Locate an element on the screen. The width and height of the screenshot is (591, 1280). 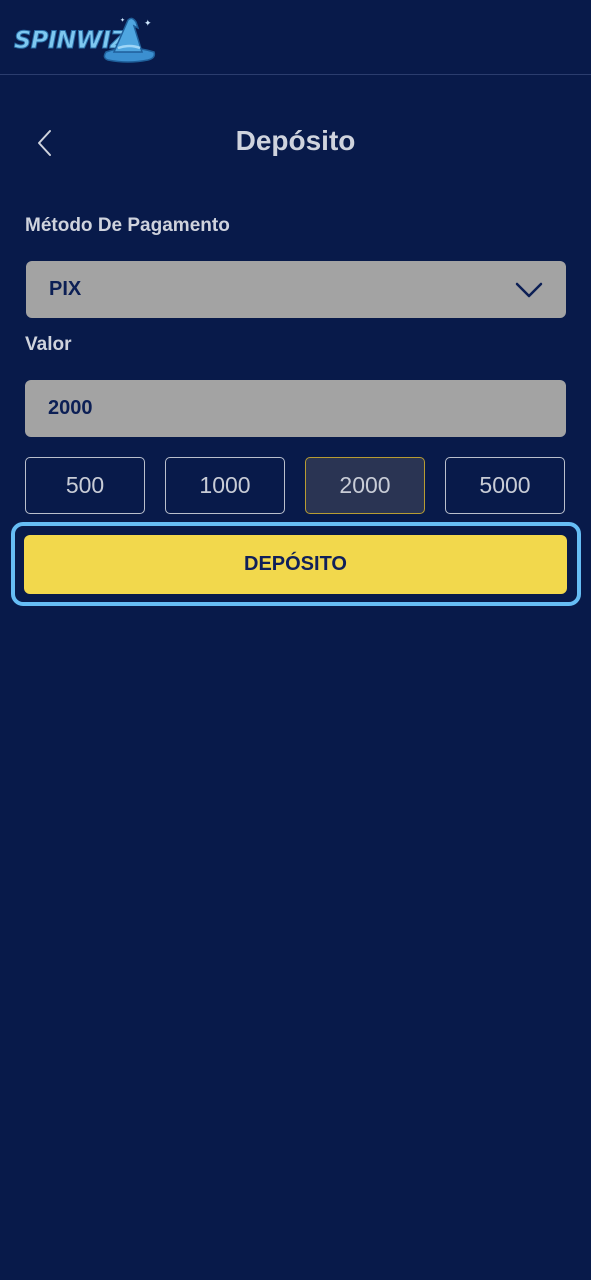
quick-amount-button-1000: 1000 is located at coordinates (225, 485).